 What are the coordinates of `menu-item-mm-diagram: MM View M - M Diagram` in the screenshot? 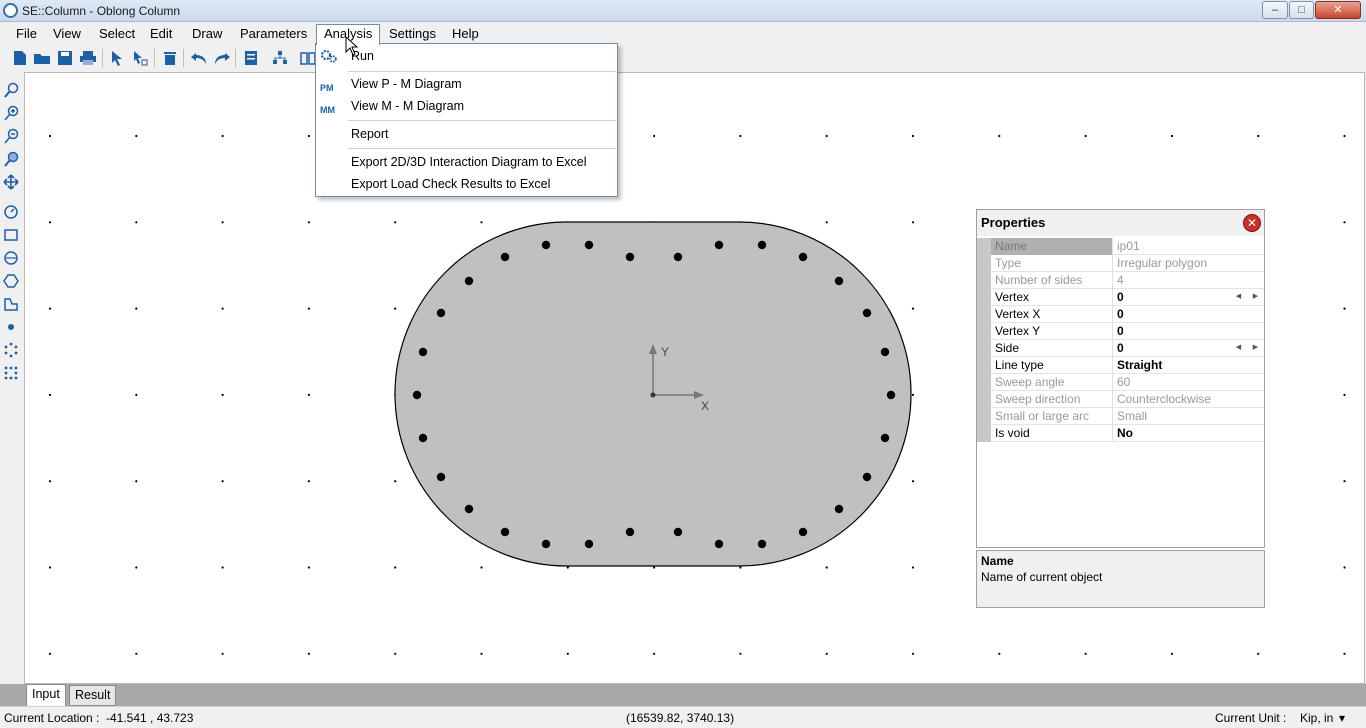 It's located at (466, 106).